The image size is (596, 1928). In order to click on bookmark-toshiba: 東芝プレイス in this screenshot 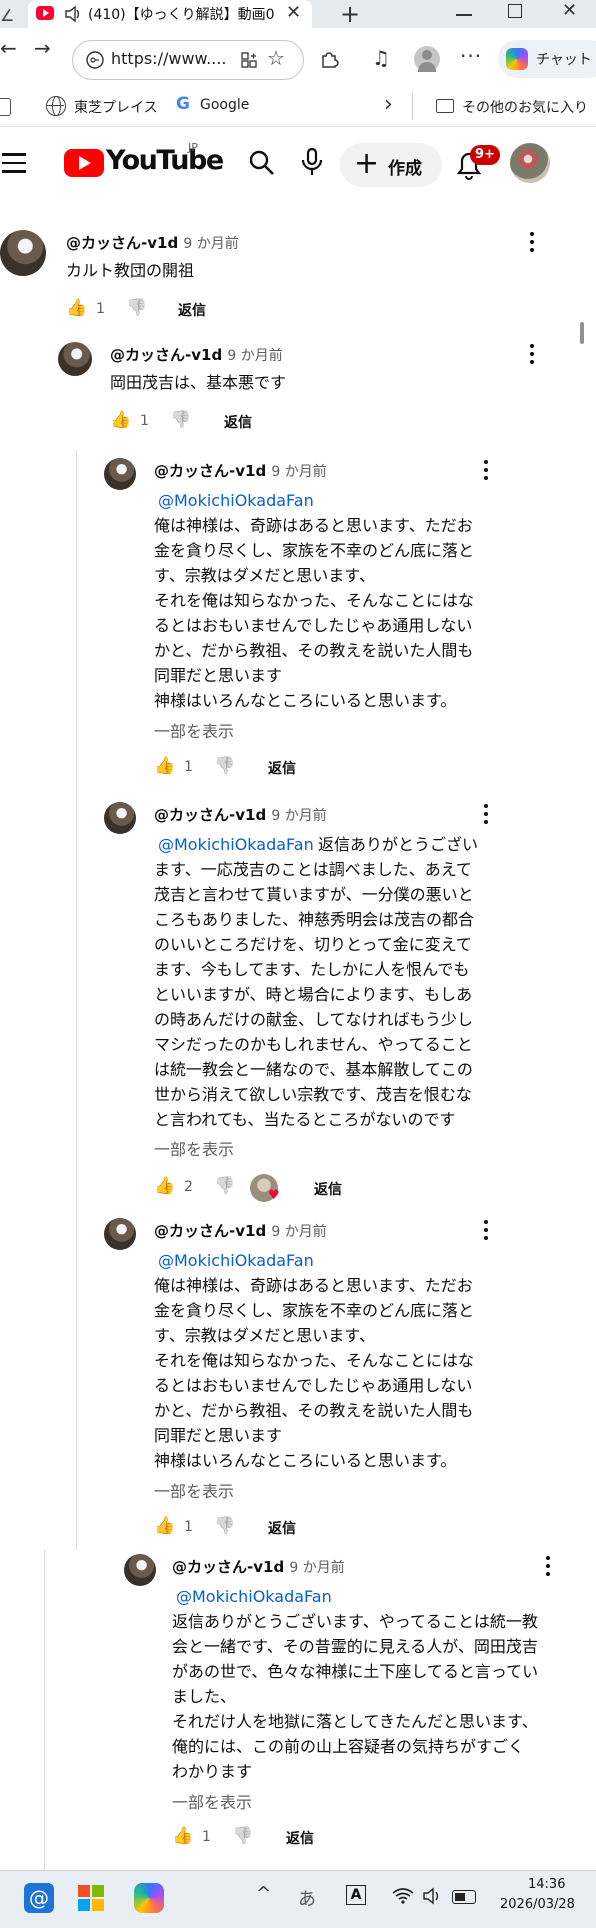, I will do `click(116, 107)`.